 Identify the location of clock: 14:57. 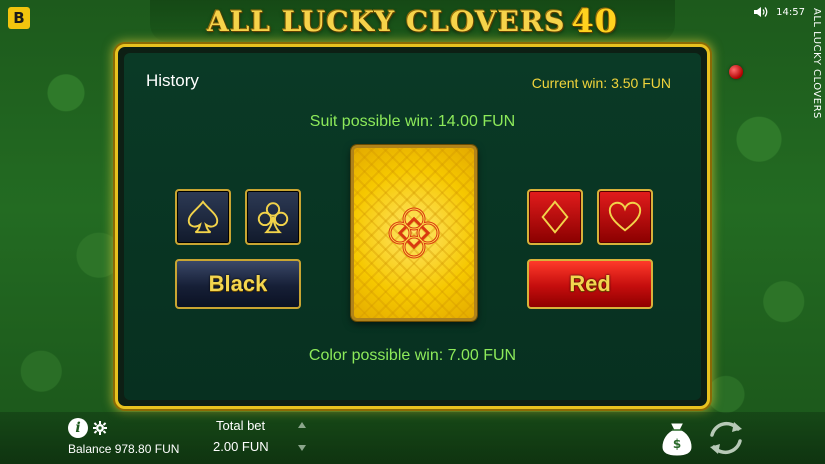
(790, 12).